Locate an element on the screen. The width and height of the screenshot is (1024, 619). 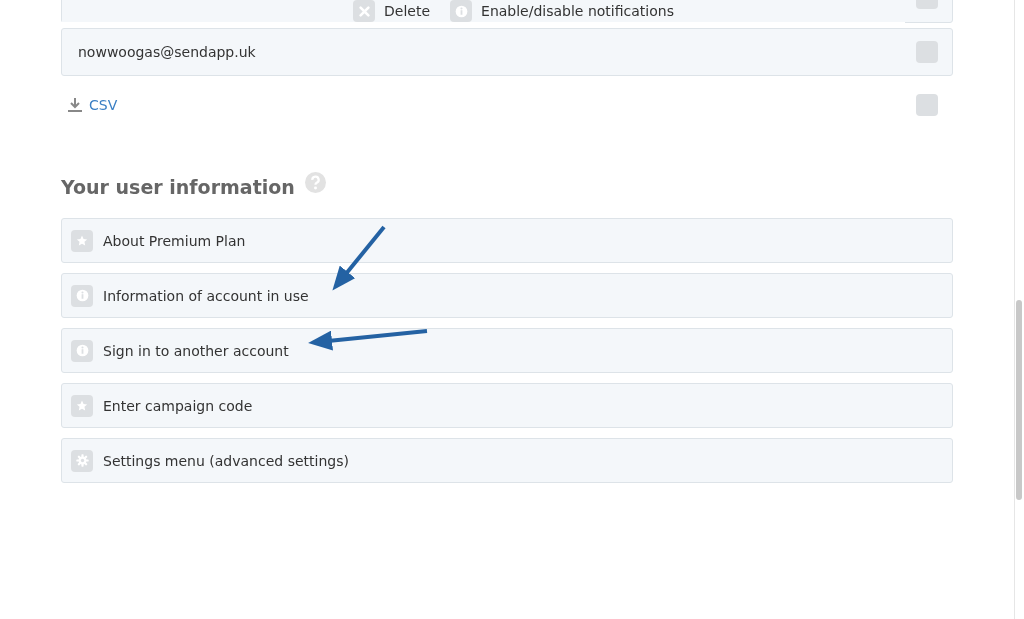
menu-item: About Premium Plan is located at coordinates (507, 240).